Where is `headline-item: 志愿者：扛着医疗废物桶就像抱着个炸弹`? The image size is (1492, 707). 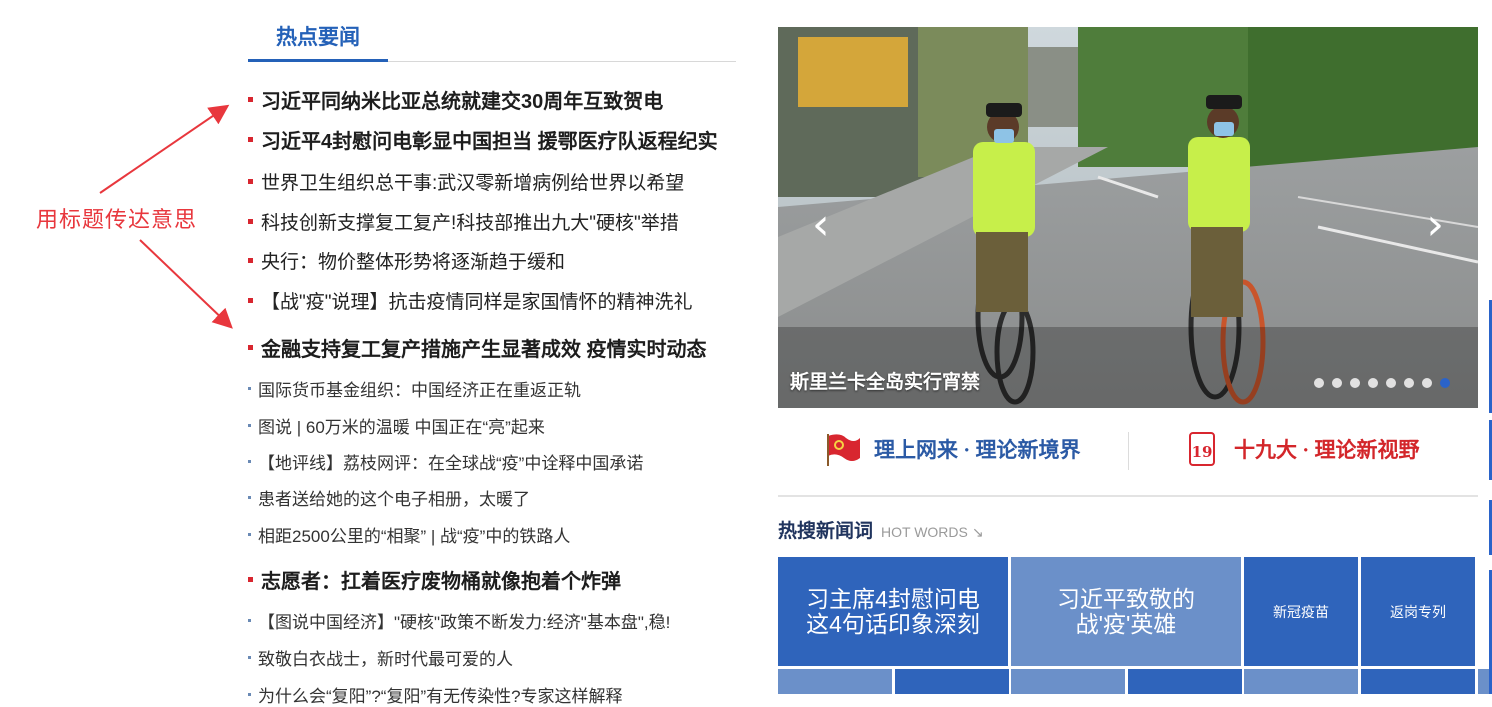 headline-item: 志愿者：扛着医疗废物桶就像抱着个炸弹 is located at coordinates (434, 579).